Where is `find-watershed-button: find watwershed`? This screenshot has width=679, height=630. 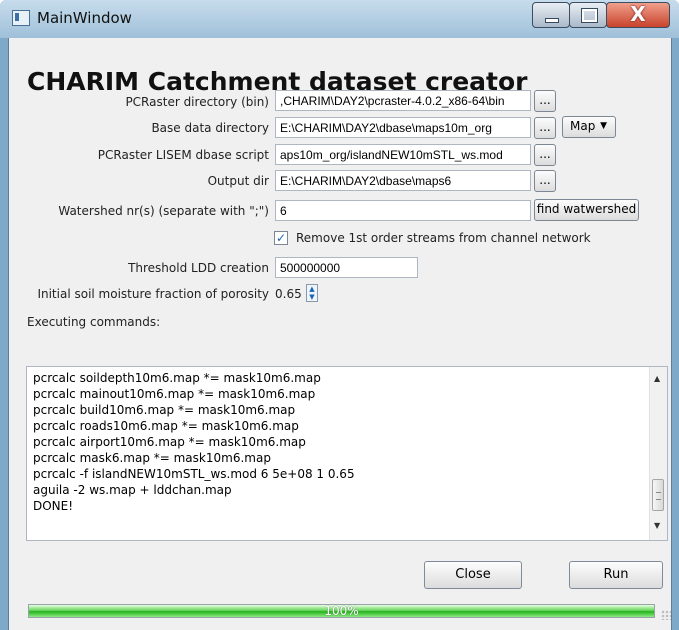
find-watershed-button: find watwershed is located at coordinates (586, 210).